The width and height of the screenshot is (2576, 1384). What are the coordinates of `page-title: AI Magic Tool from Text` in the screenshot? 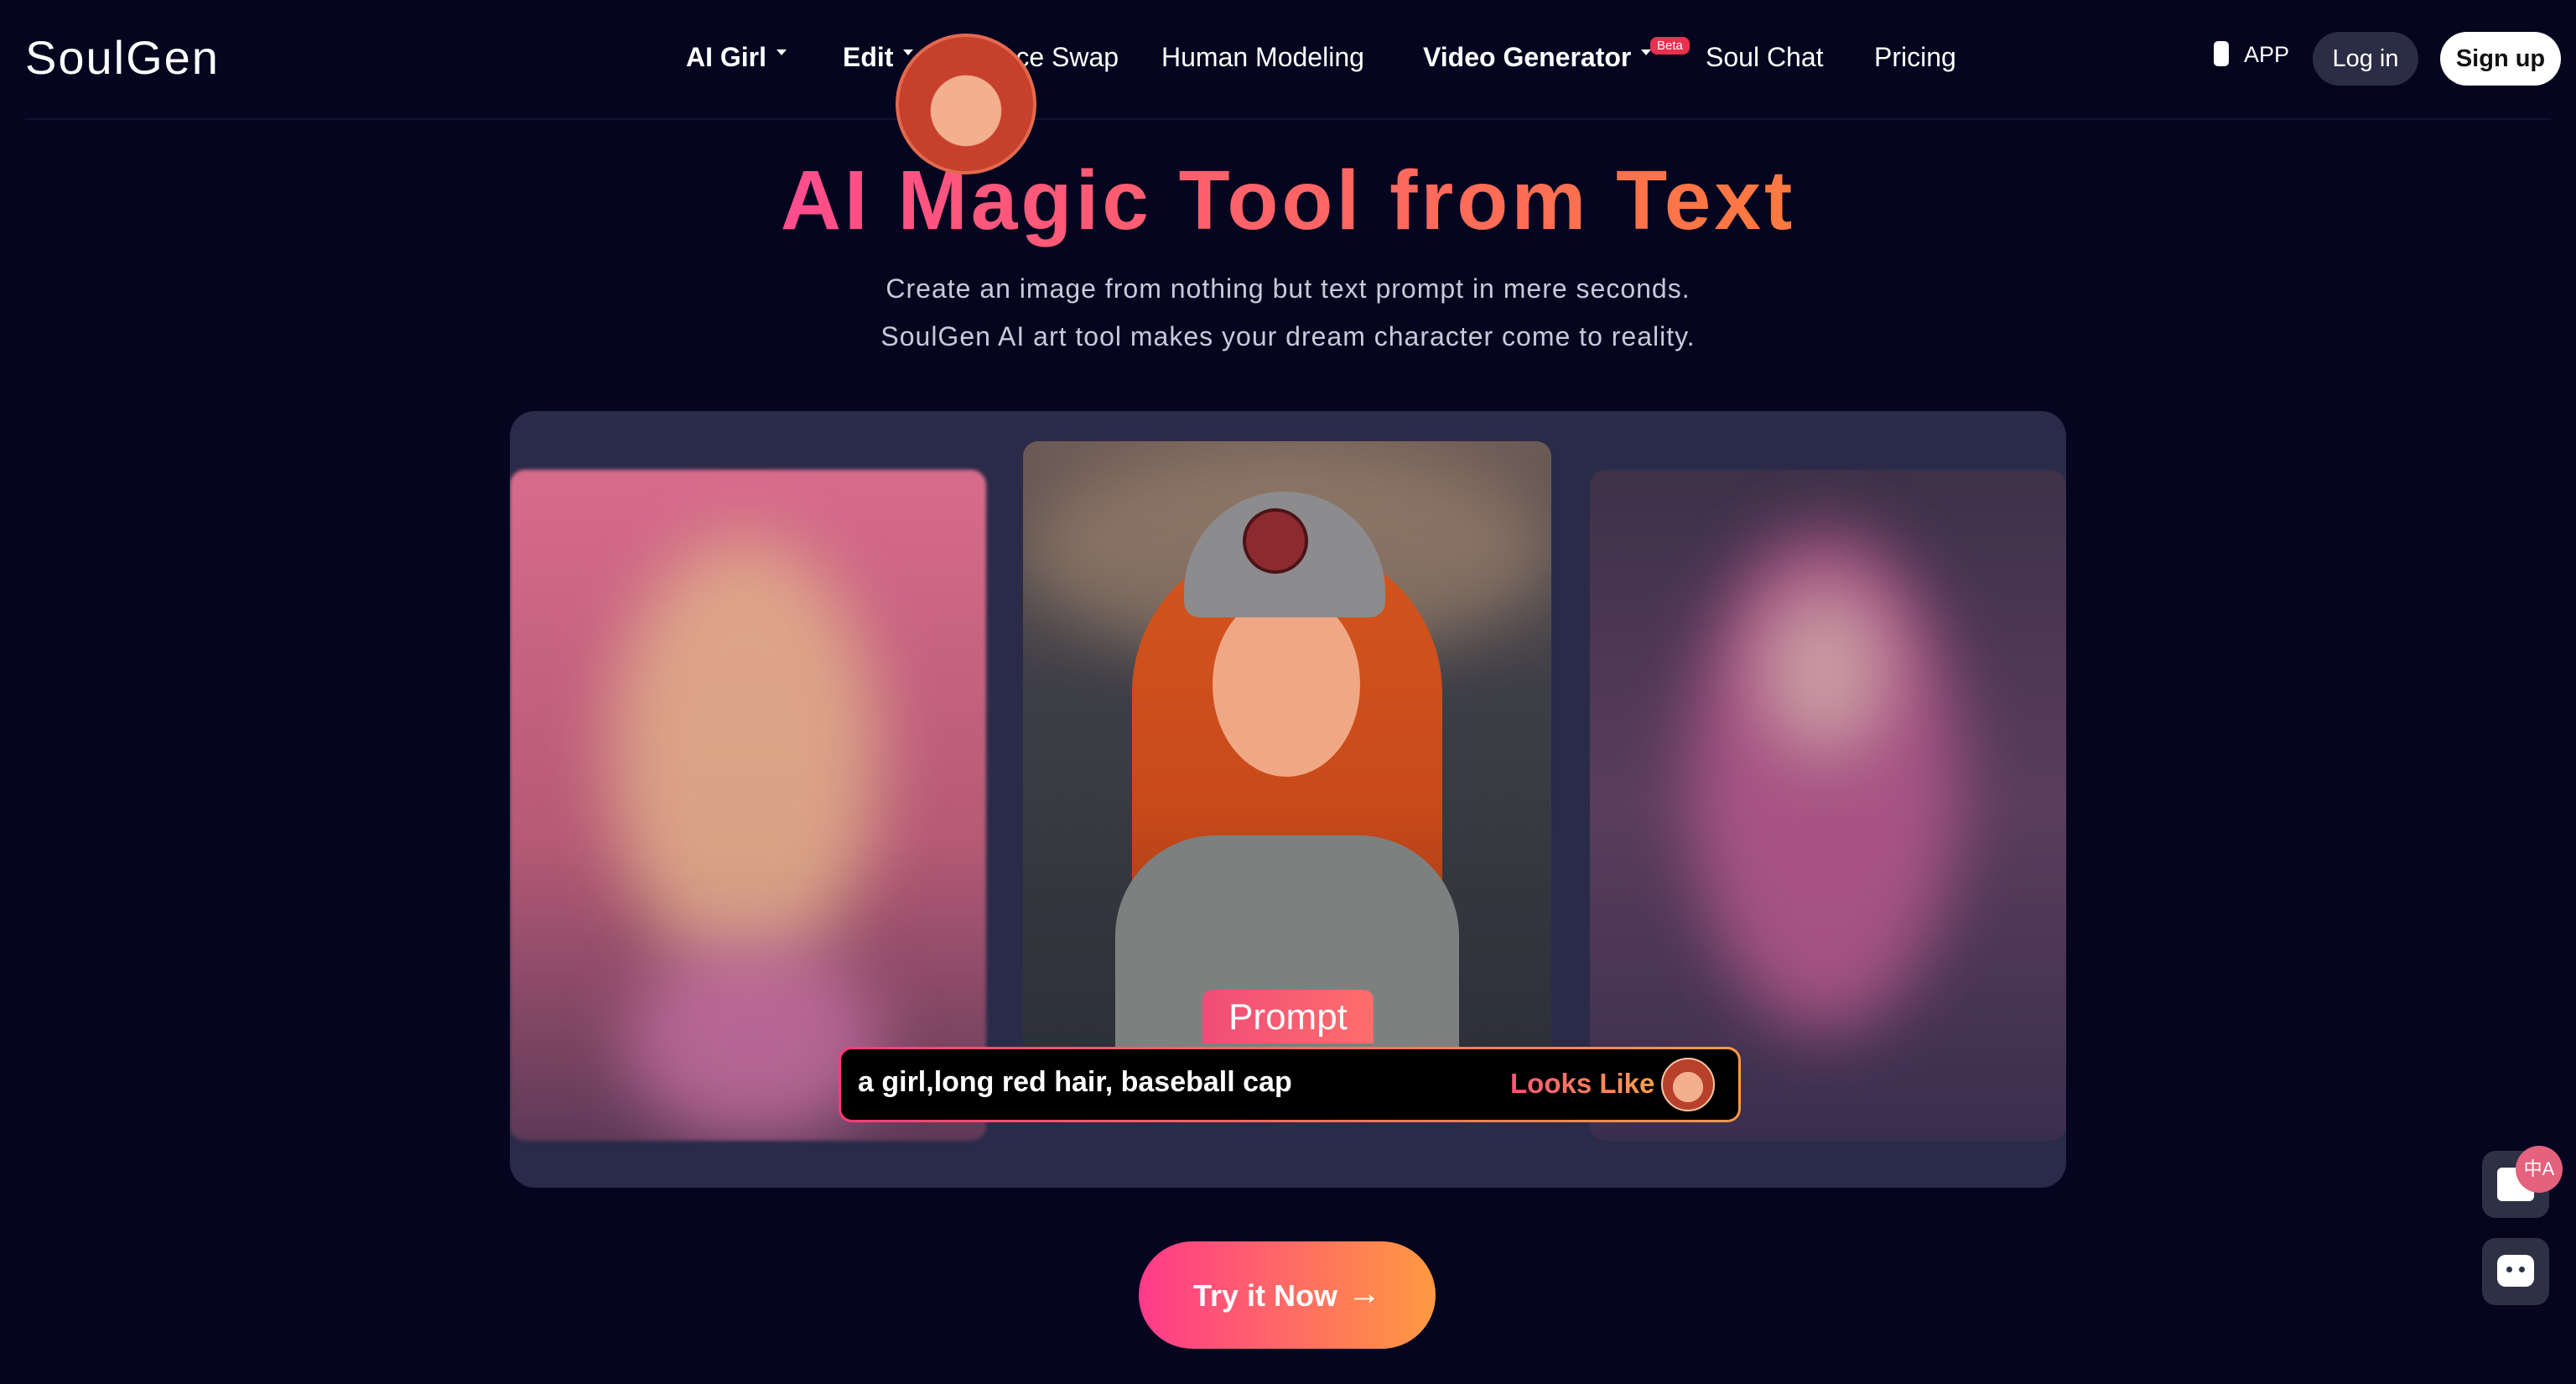 It's located at (1288, 201).